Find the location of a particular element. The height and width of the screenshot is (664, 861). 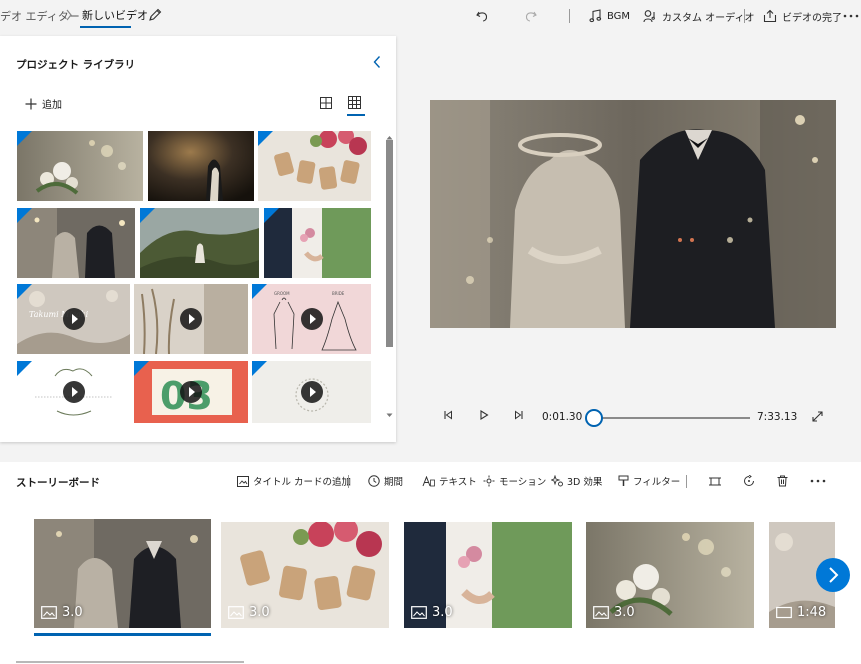

sparkle-effects-icon is located at coordinates (557, 481).